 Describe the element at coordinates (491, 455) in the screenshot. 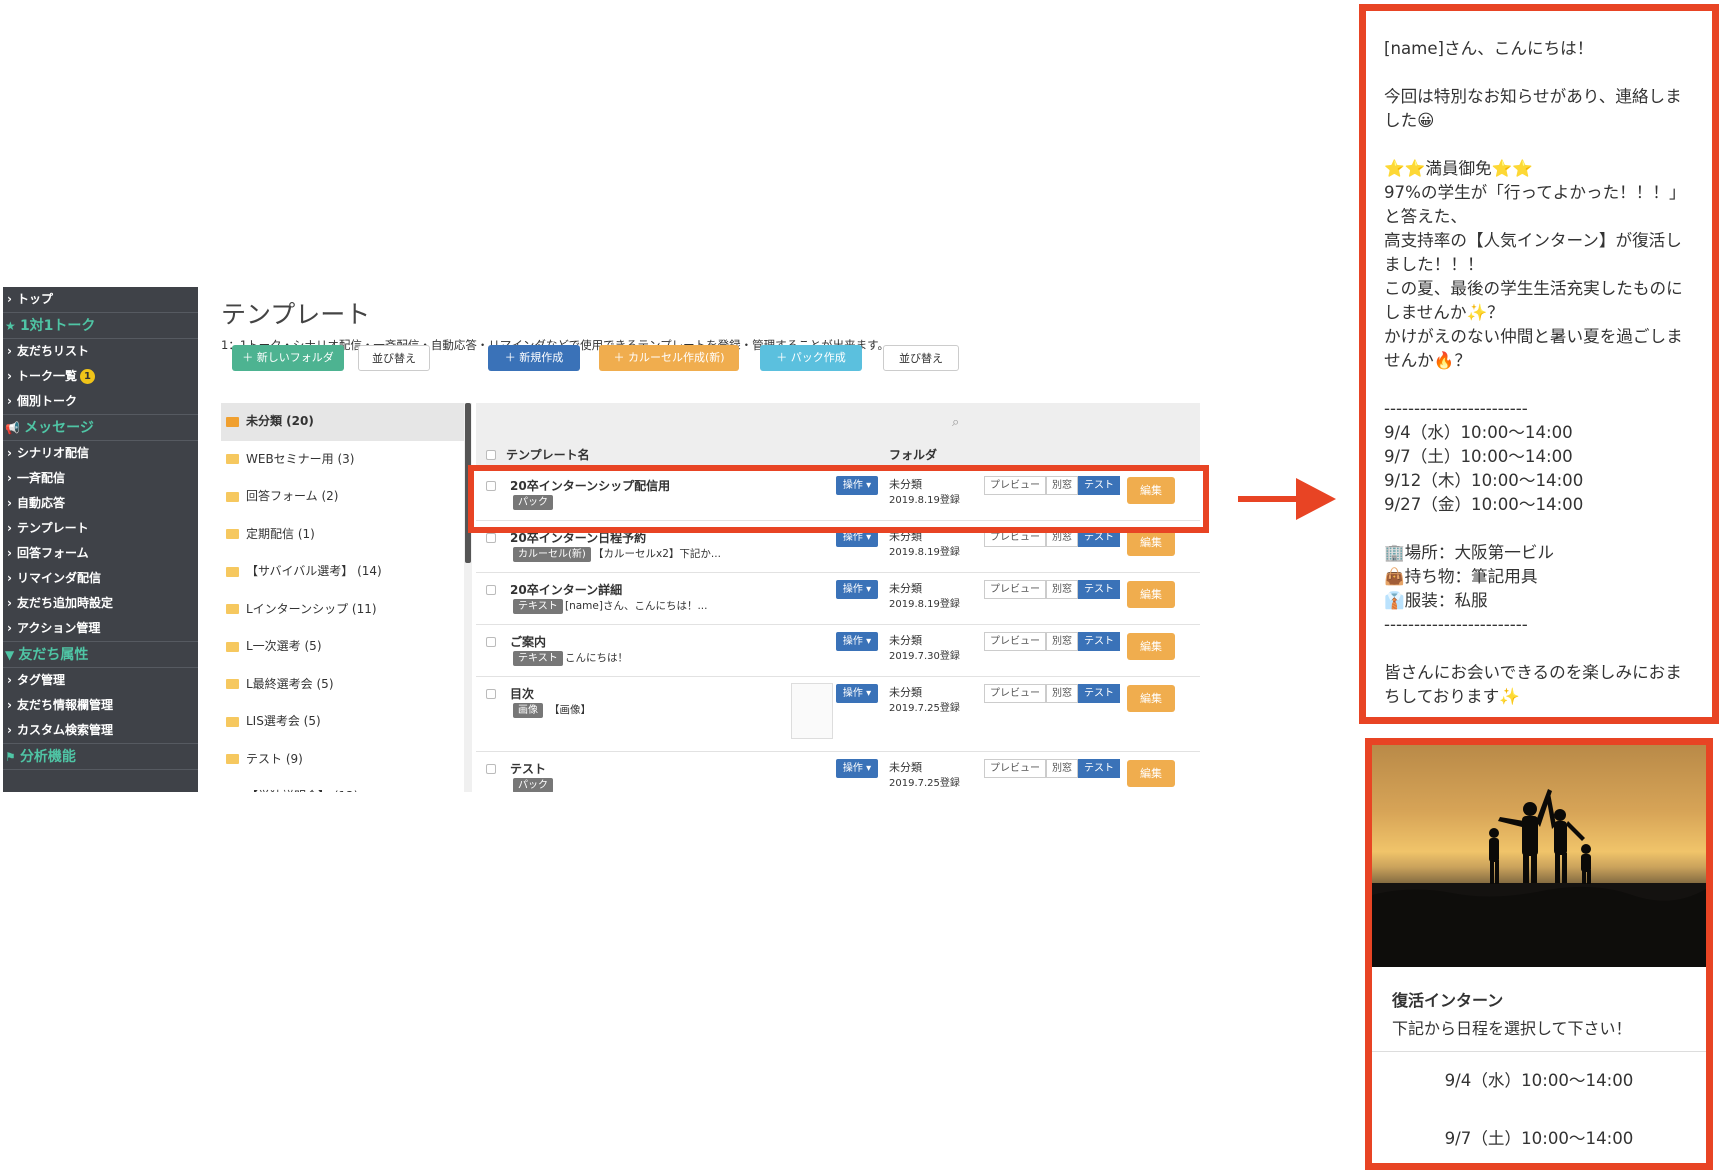

I see `select-all-checkbox` at that location.